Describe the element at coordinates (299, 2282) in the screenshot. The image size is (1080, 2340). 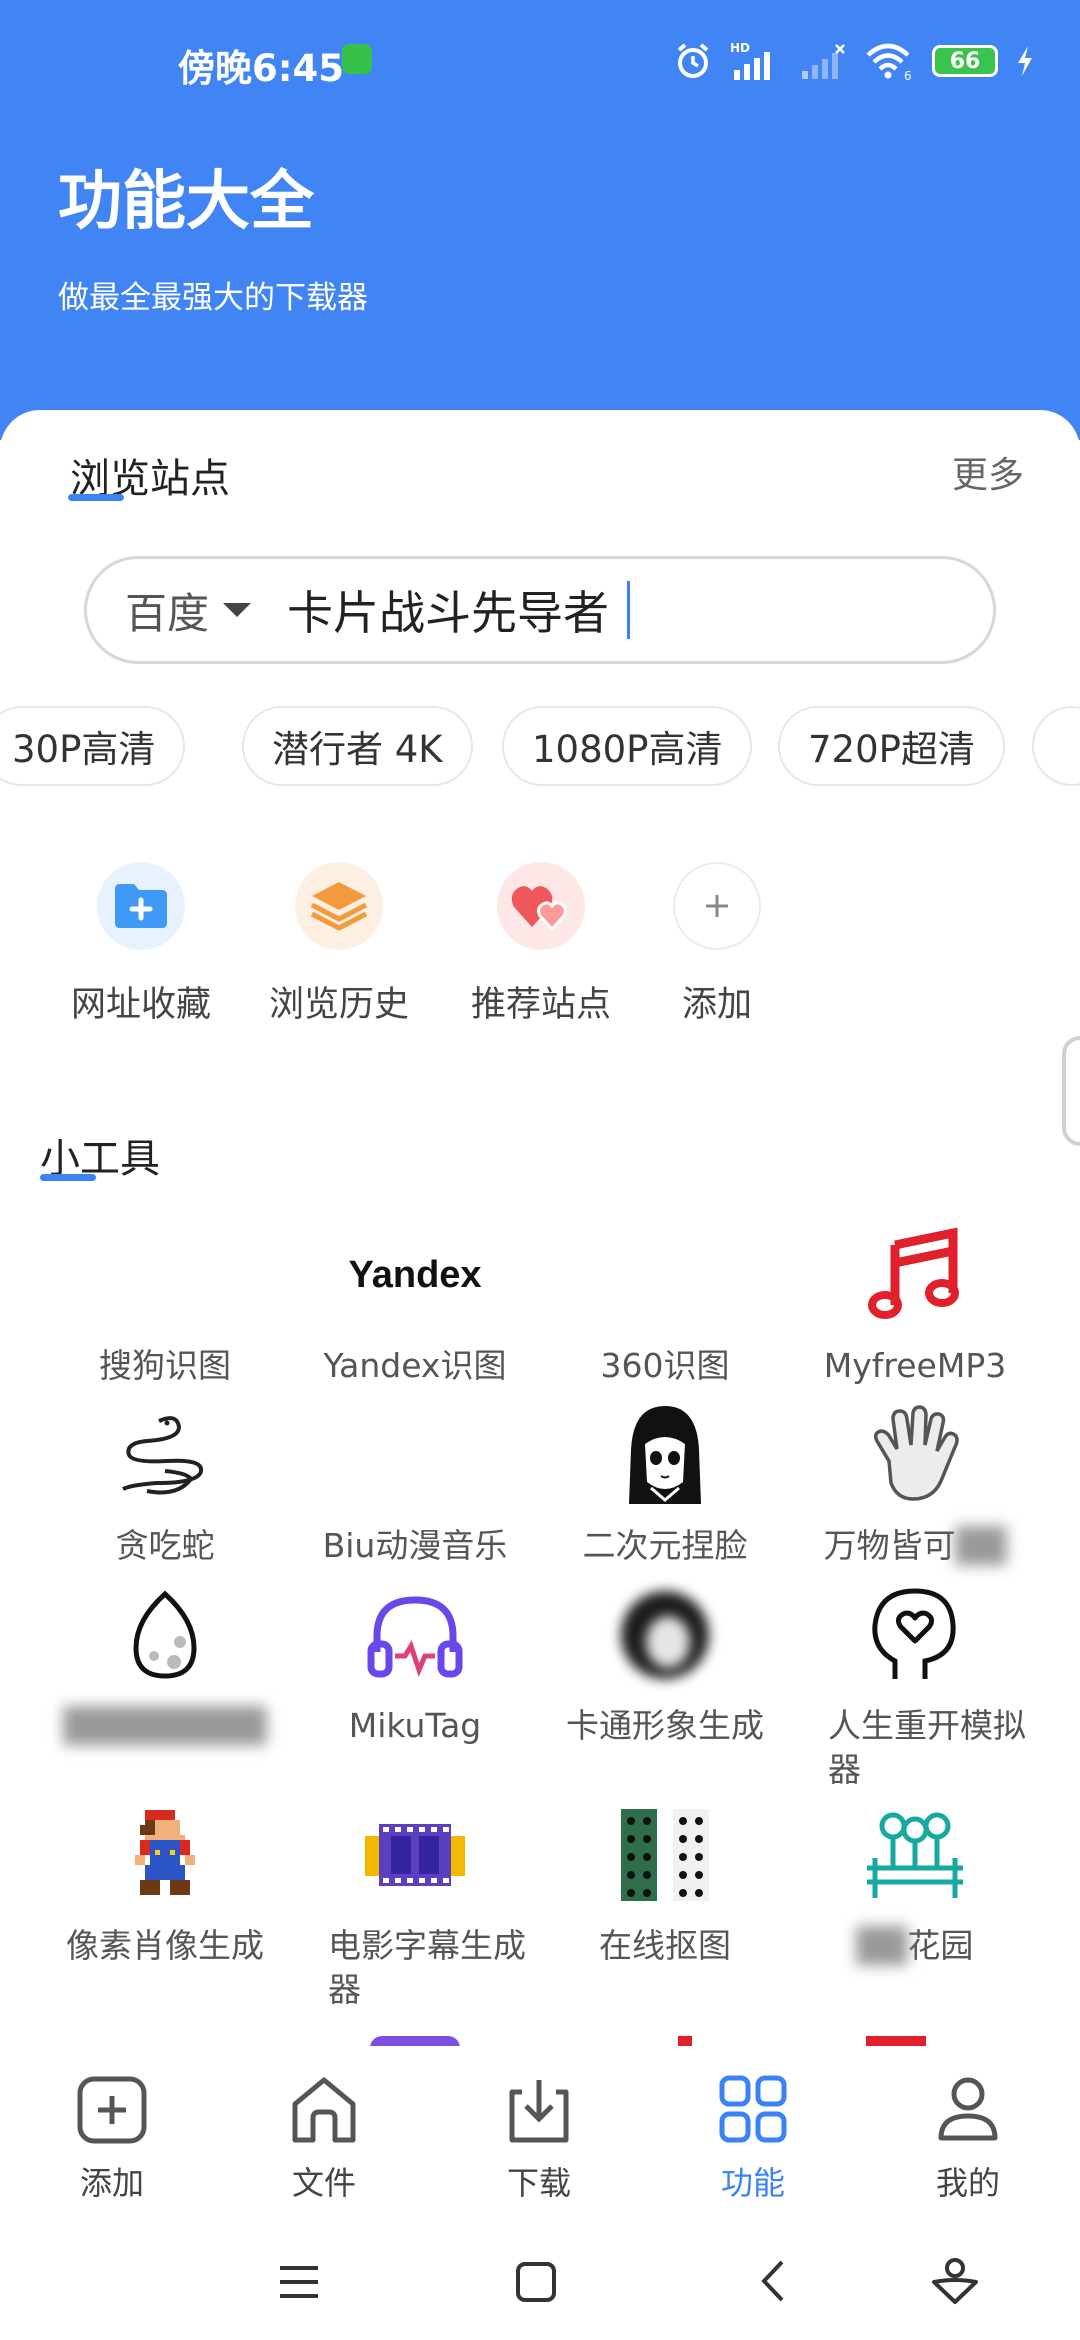
I see `menu-icon` at that location.